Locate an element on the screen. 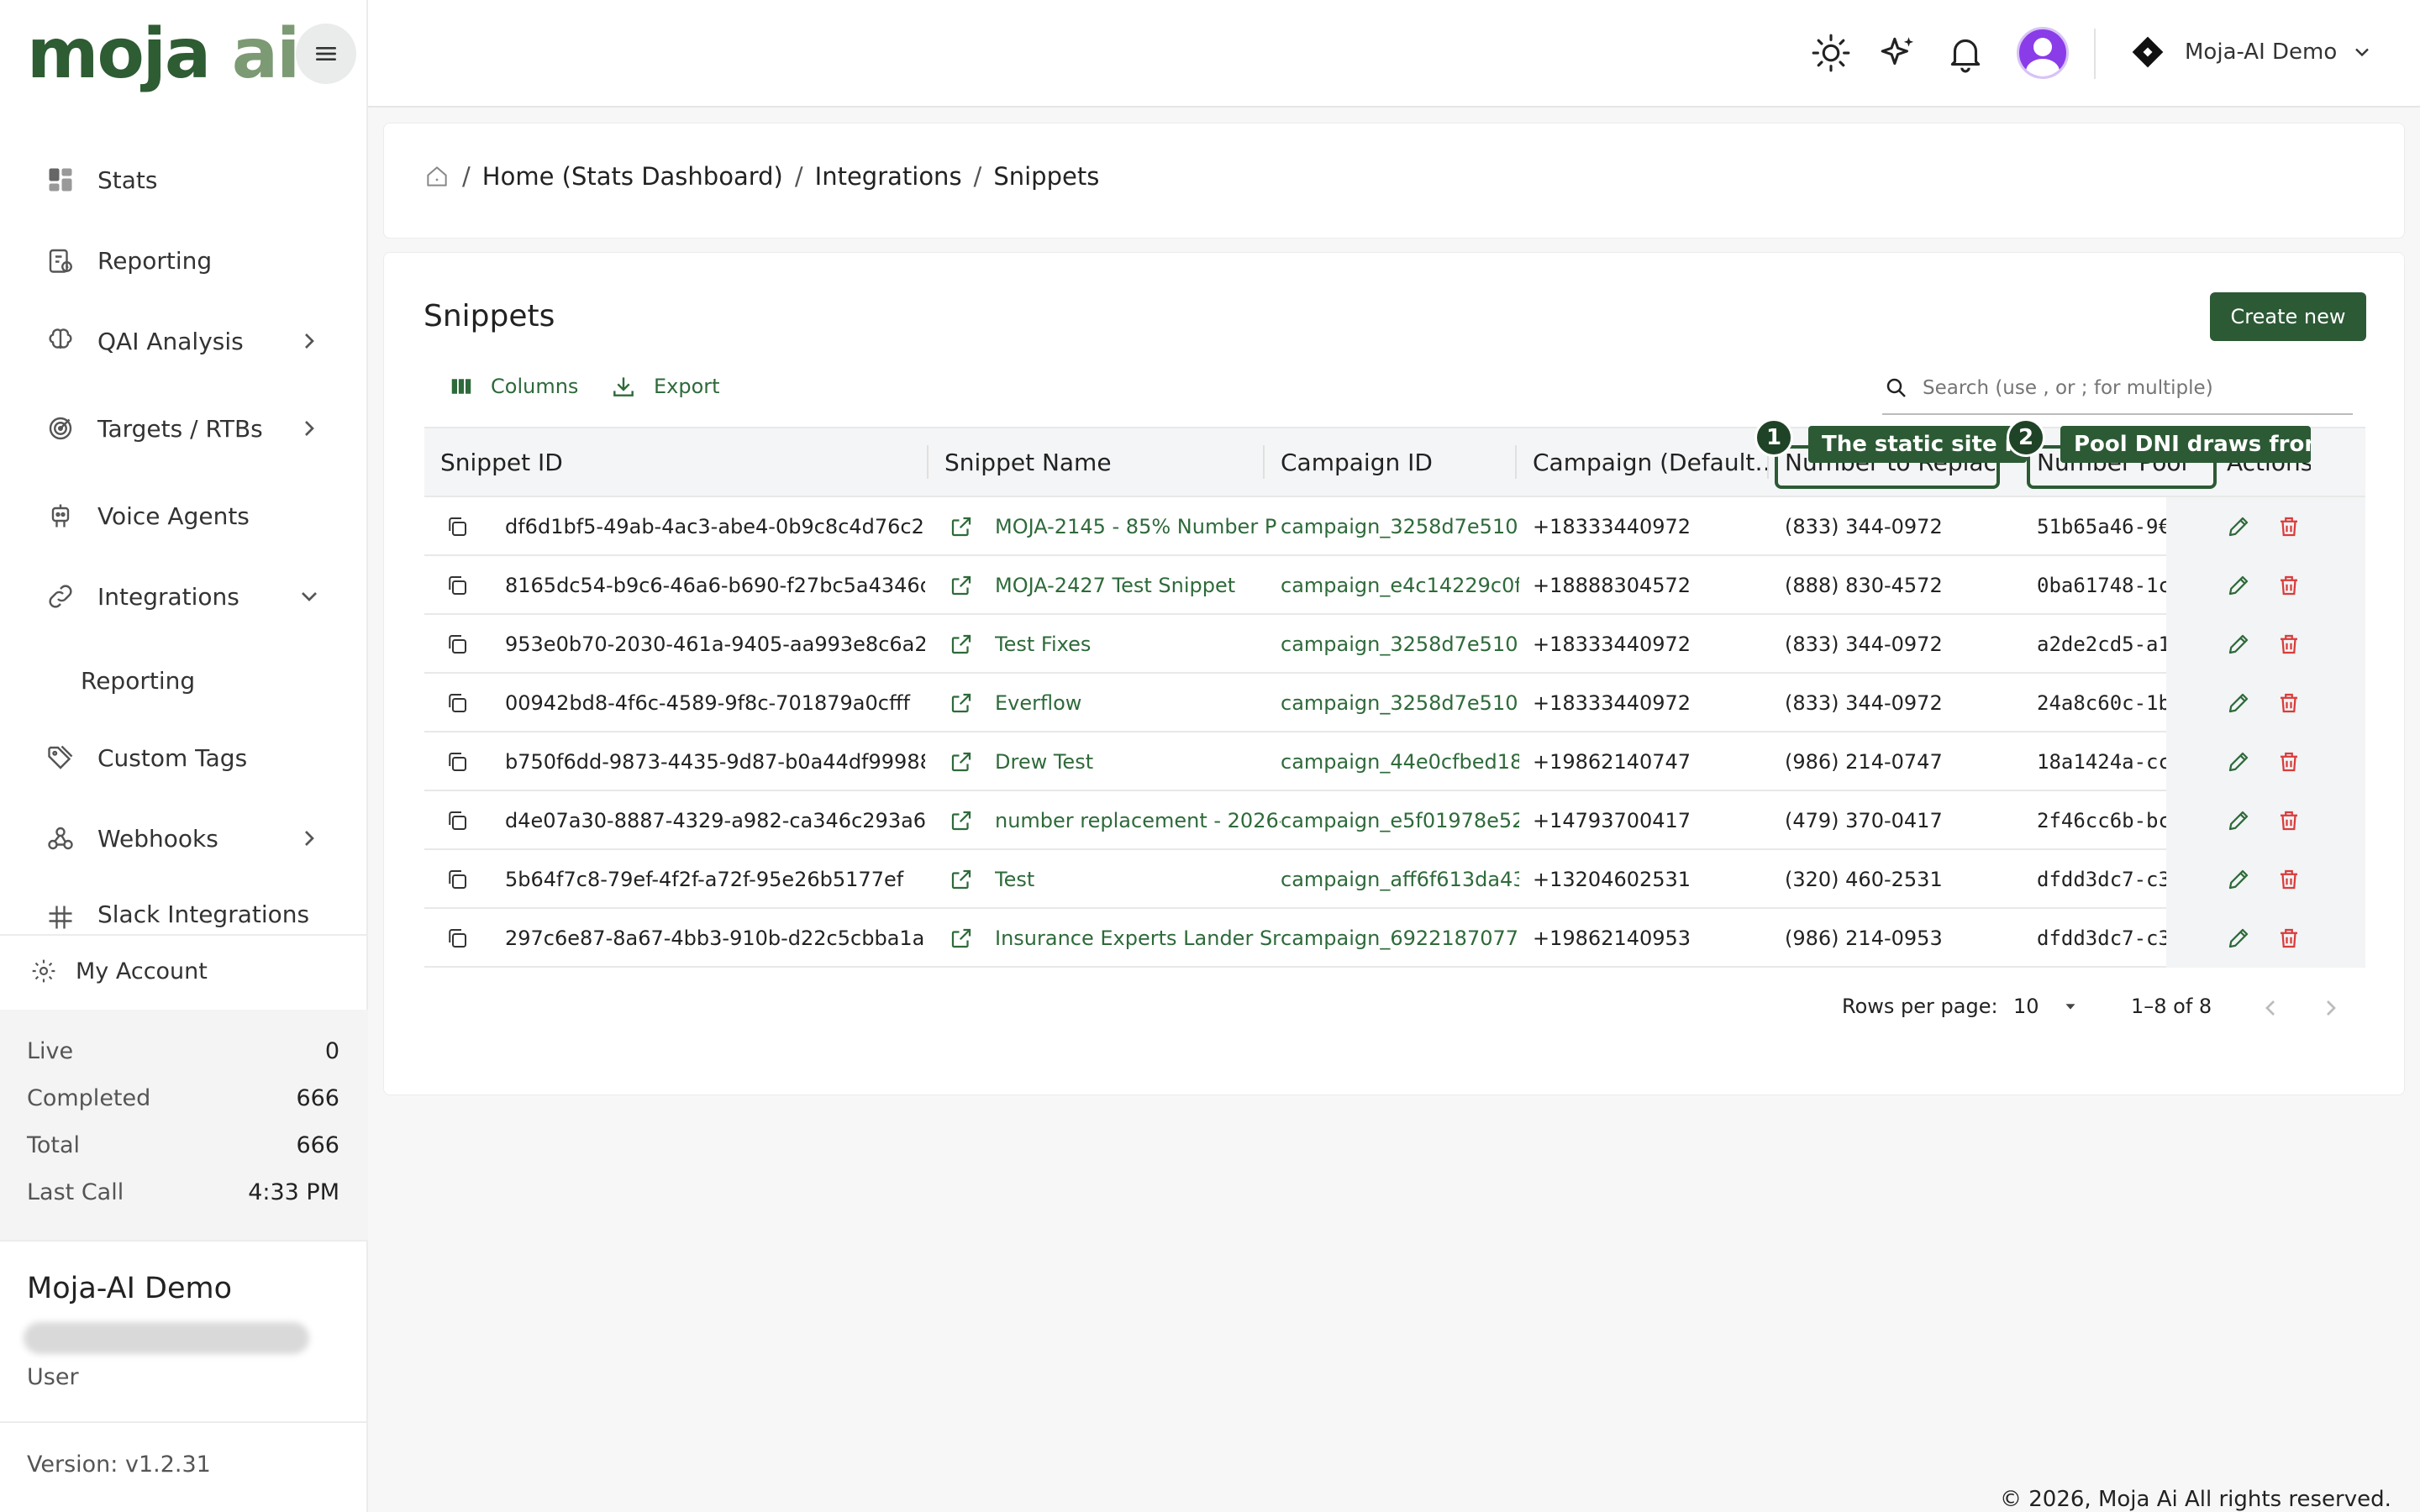 Image resolution: width=2420 pixels, height=1512 pixels. sidebar-item-stats: Stats is located at coordinates (100, 180).